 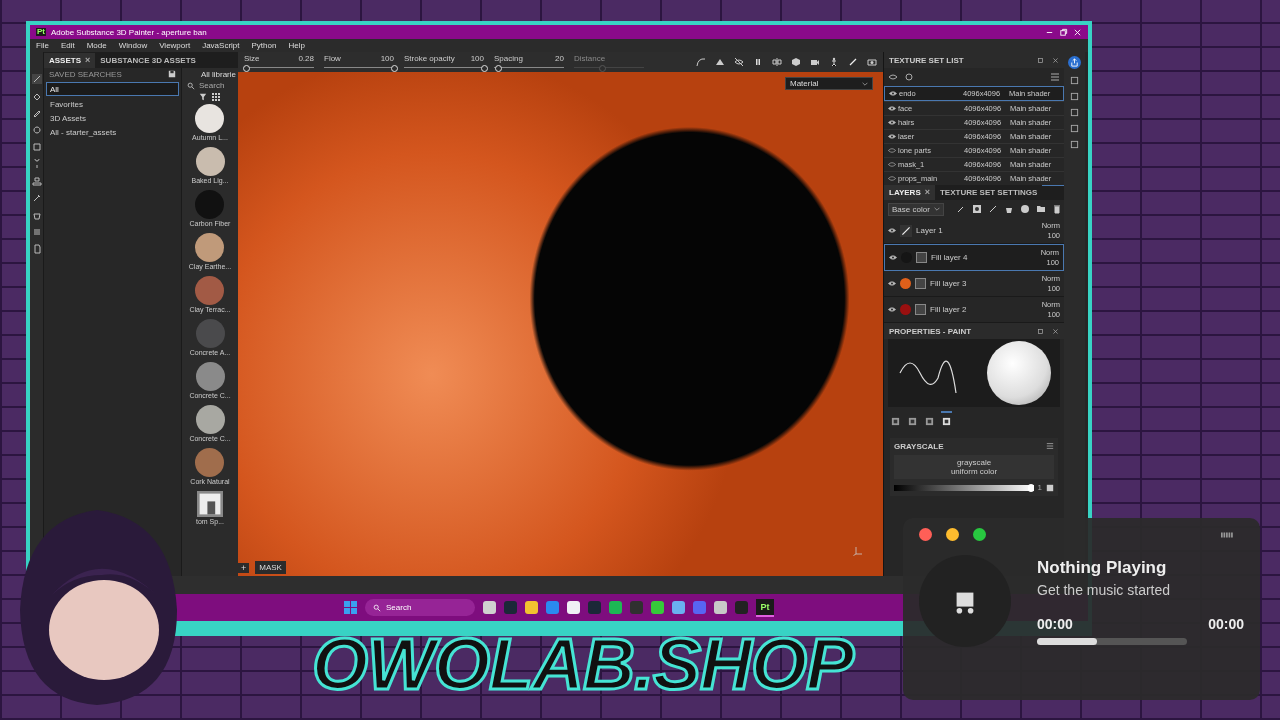 I want to click on menu-item: Viewport, so click(x=175, y=45).